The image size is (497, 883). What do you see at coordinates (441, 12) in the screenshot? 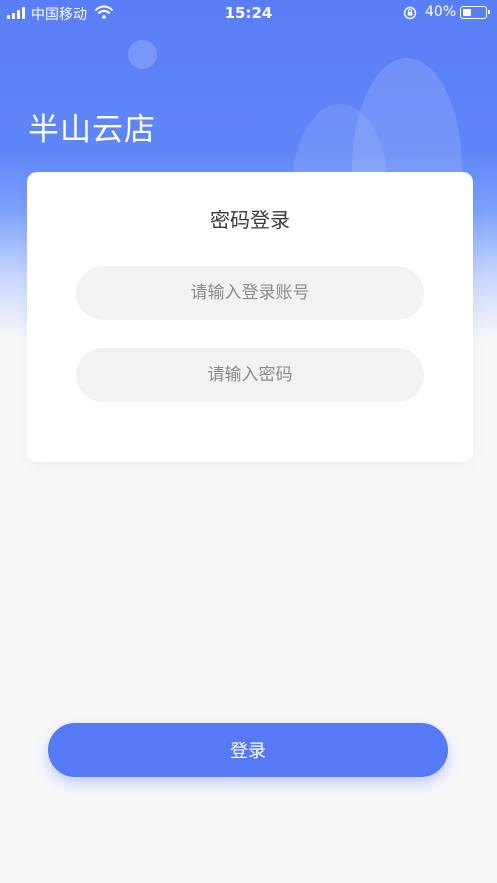
I see `battery-percent: 40%` at bounding box center [441, 12].